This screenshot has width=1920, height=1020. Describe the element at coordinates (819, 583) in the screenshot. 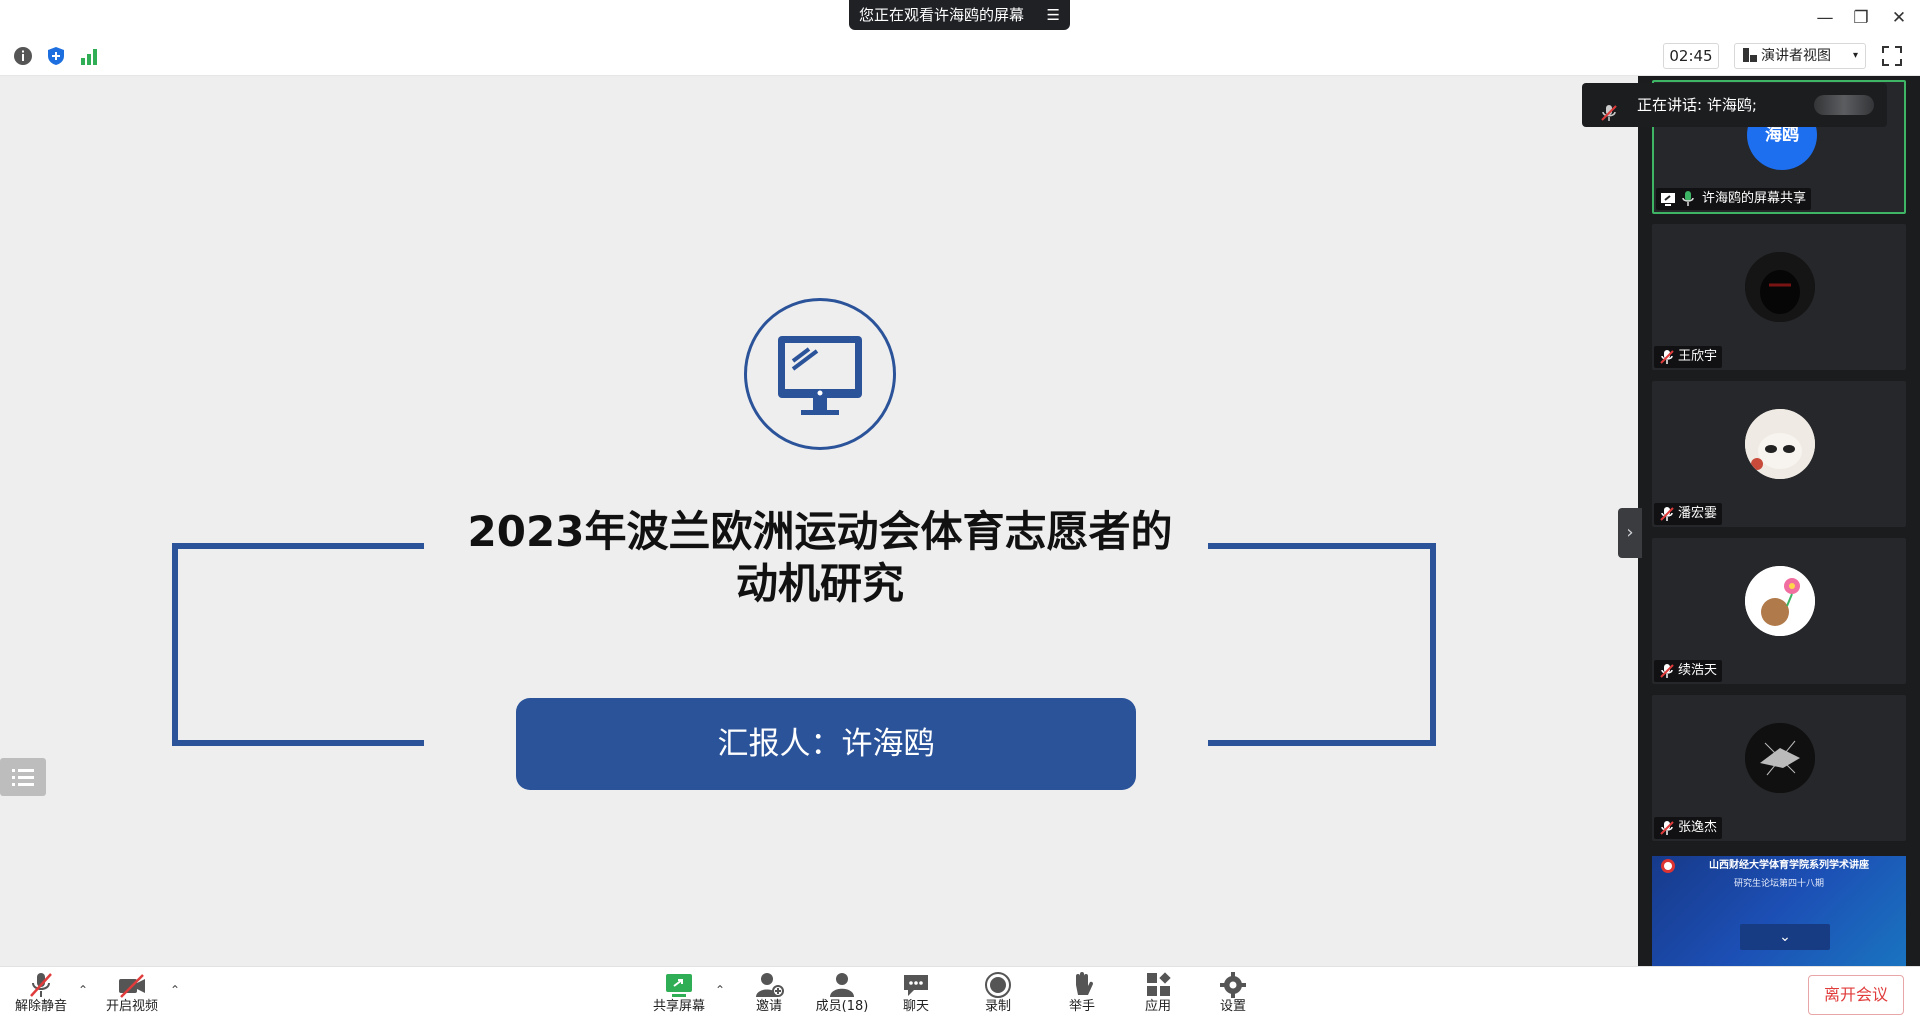

I see `slide-title-line2: 动机研究` at that location.